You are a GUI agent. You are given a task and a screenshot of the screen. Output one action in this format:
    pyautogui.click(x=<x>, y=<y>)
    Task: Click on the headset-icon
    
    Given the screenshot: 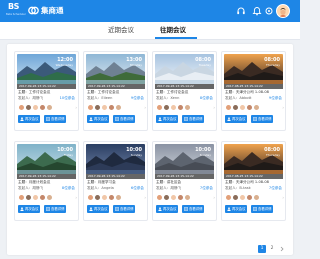 What is the action you would take?
    pyautogui.click(x=241, y=11)
    